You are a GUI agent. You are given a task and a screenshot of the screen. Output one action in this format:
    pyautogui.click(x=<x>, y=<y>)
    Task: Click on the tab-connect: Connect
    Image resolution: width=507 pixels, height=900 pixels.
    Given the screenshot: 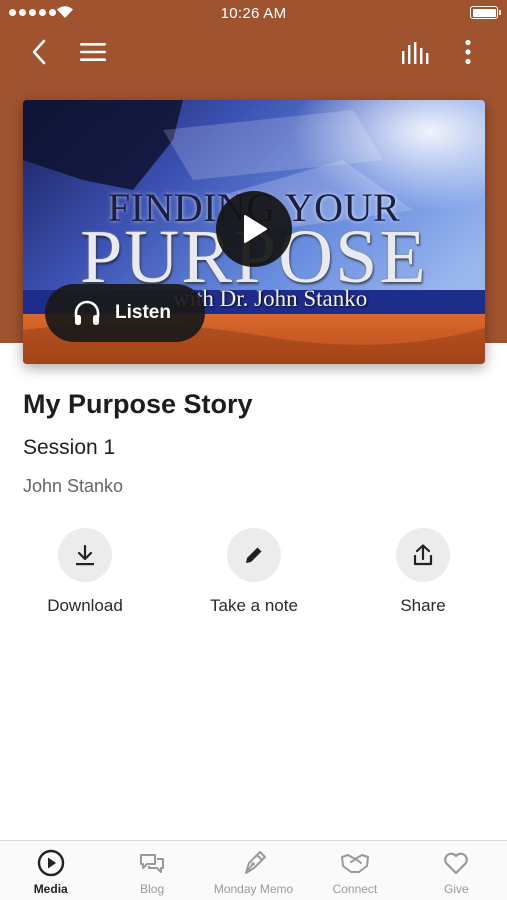 What is the action you would take?
    pyautogui.click(x=354, y=870)
    